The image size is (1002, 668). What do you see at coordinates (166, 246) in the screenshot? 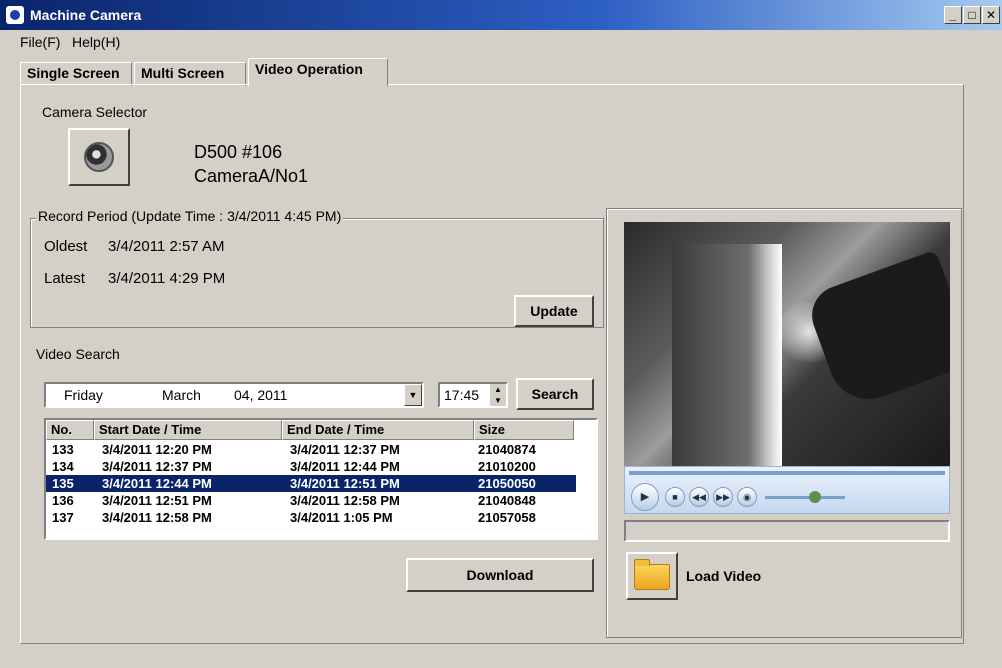
I see `oldest-value: 3/4/2011 2:57 AM` at bounding box center [166, 246].